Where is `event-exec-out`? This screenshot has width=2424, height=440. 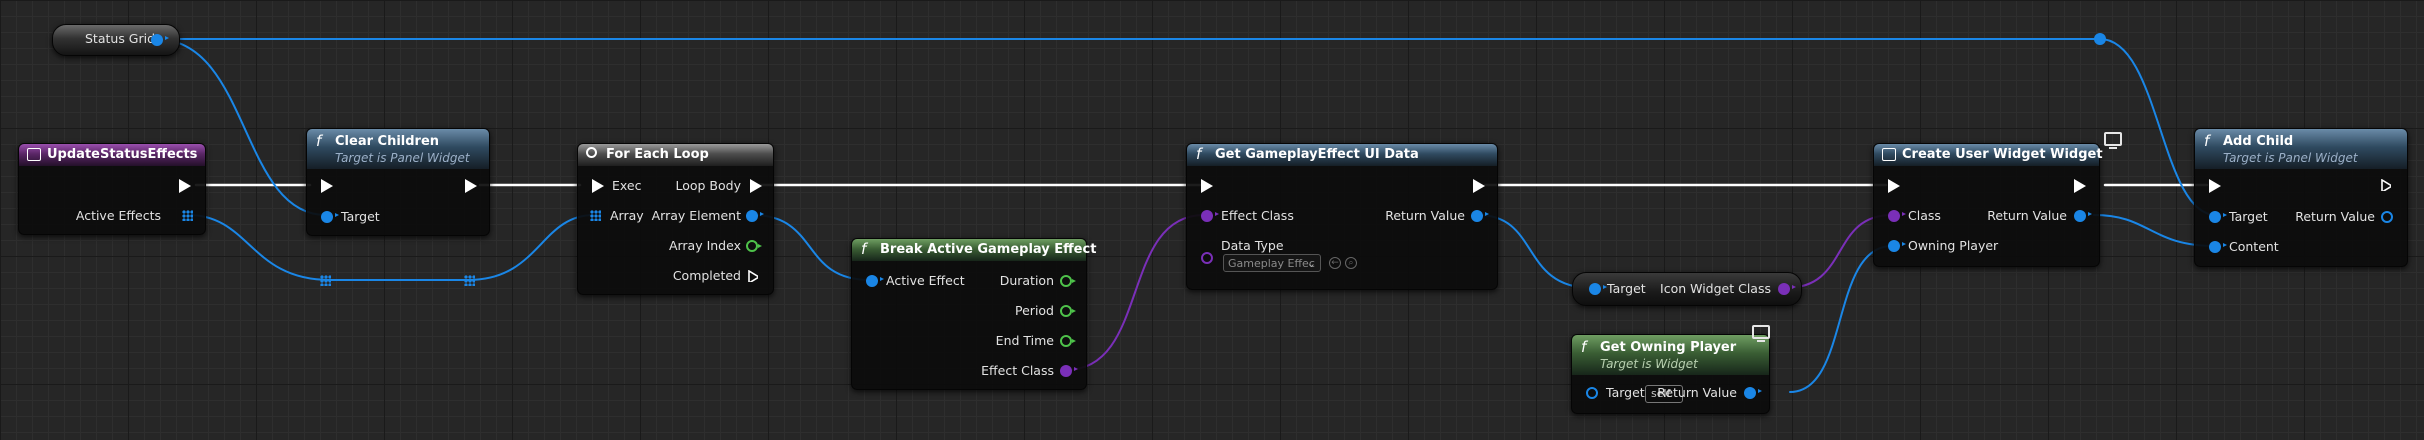
event-exec-out is located at coordinates (185, 186).